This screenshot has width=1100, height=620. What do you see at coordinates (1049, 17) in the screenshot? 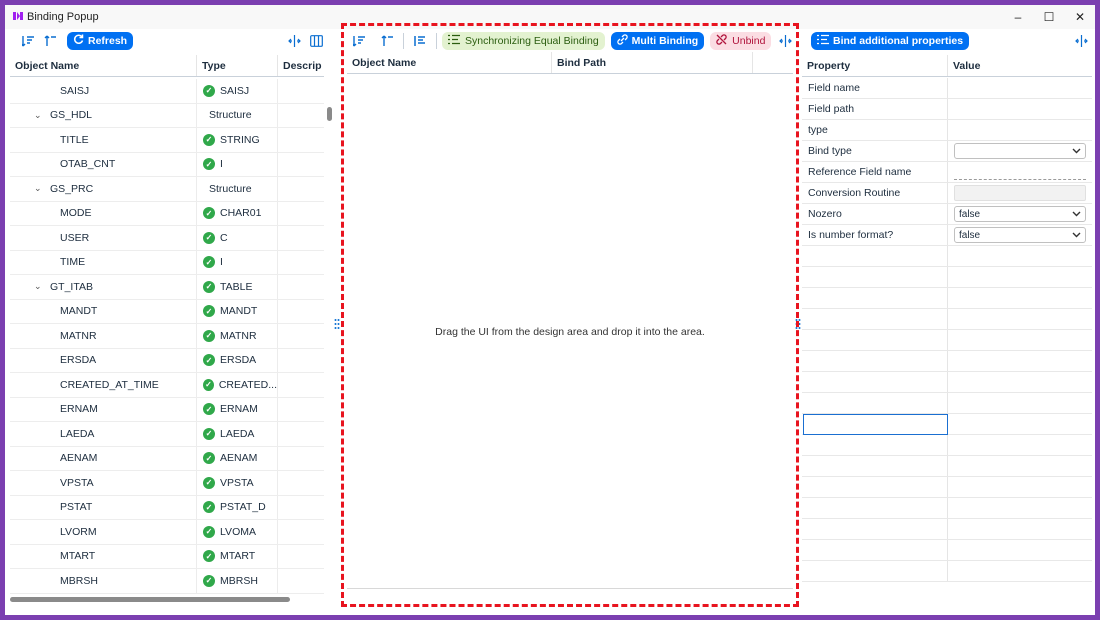
I see `maximize-button: ☐` at bounding box center [1049, 17].